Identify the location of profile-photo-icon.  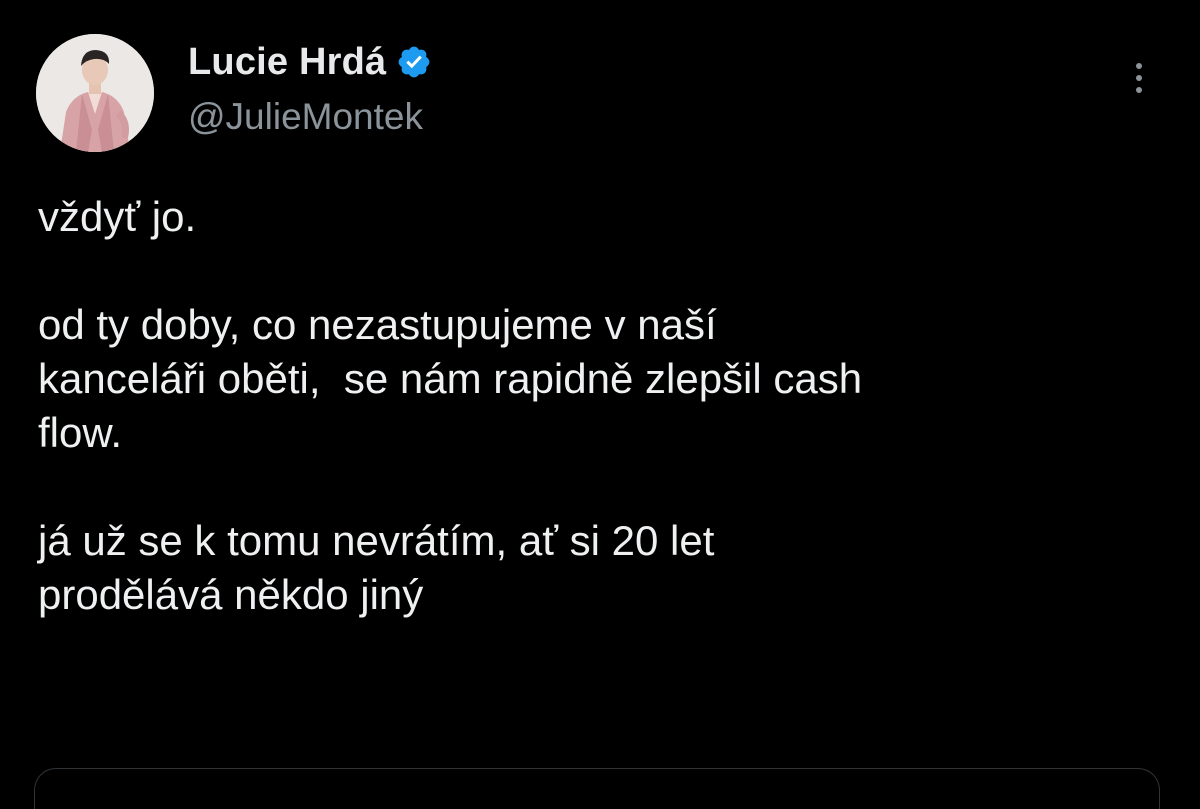
(95, 93).